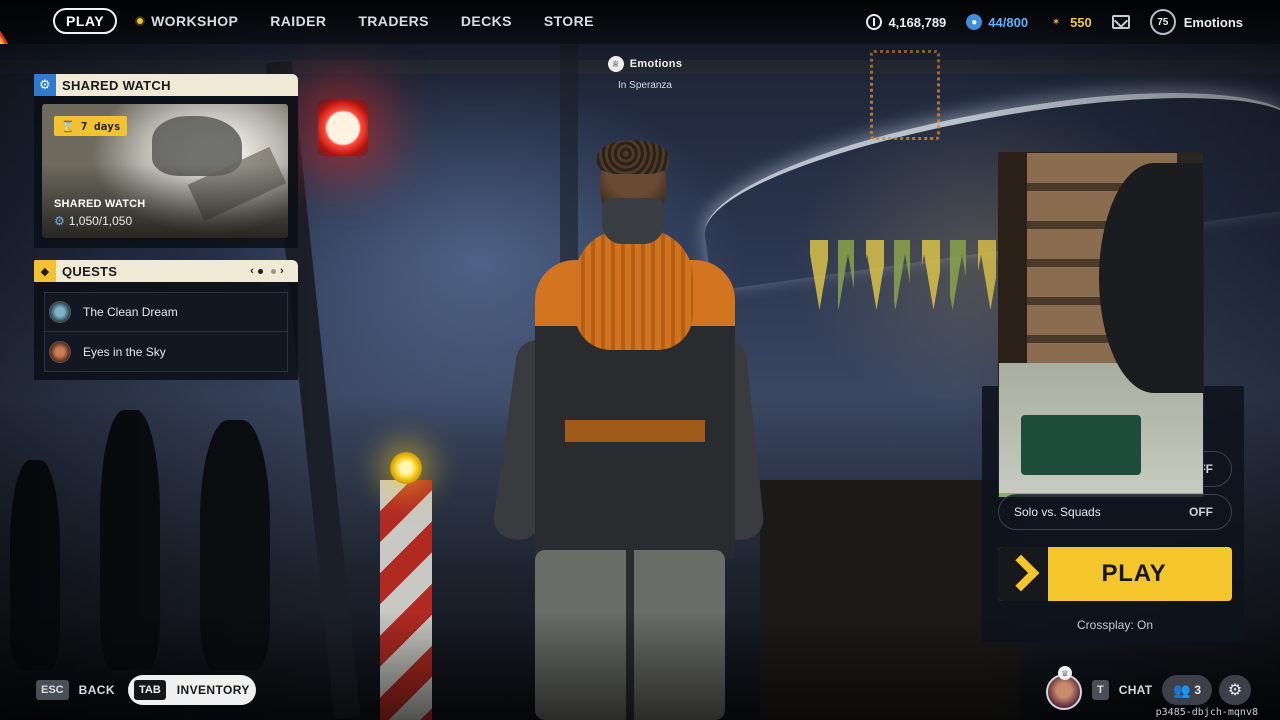 This screenshot has height=720, width=1280. I want to click on quest-item: The Clean Dream, so click(166, 312).